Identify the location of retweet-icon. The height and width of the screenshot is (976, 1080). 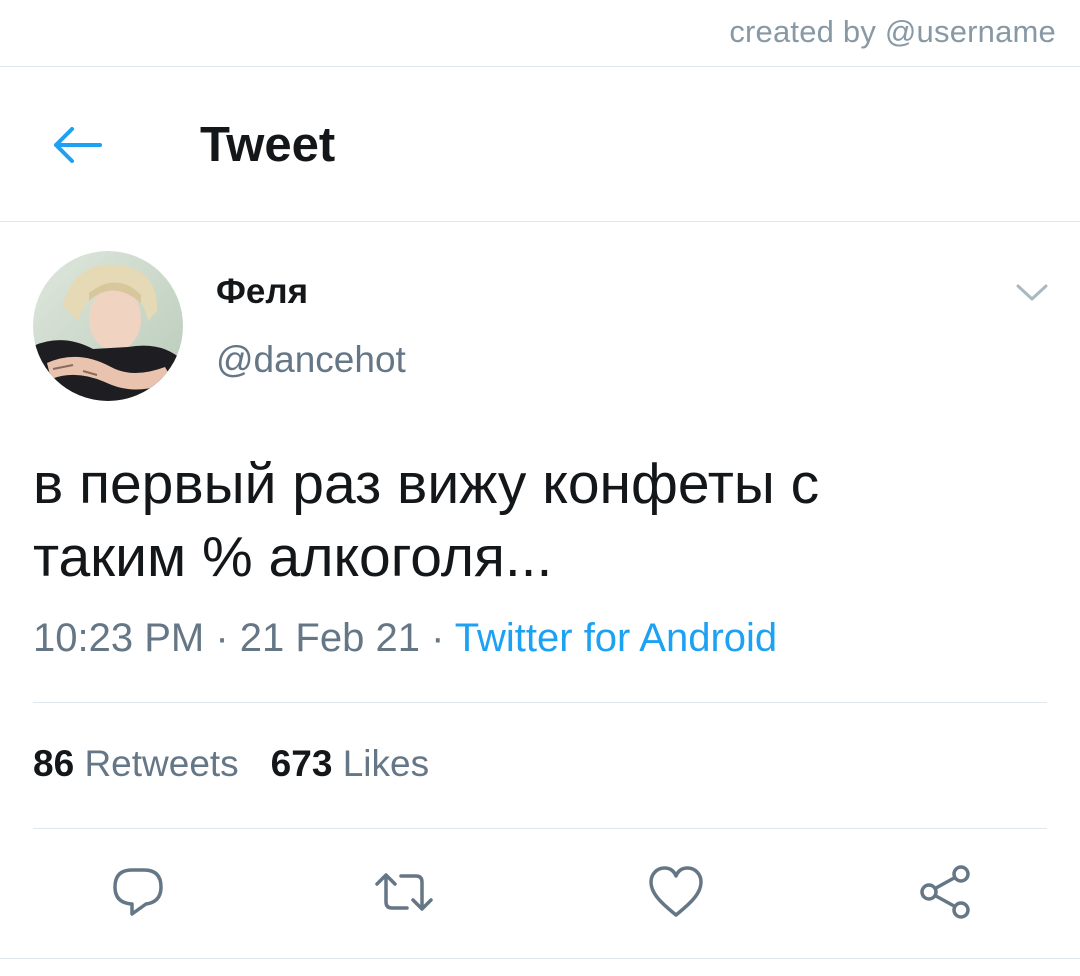
(404, 892).